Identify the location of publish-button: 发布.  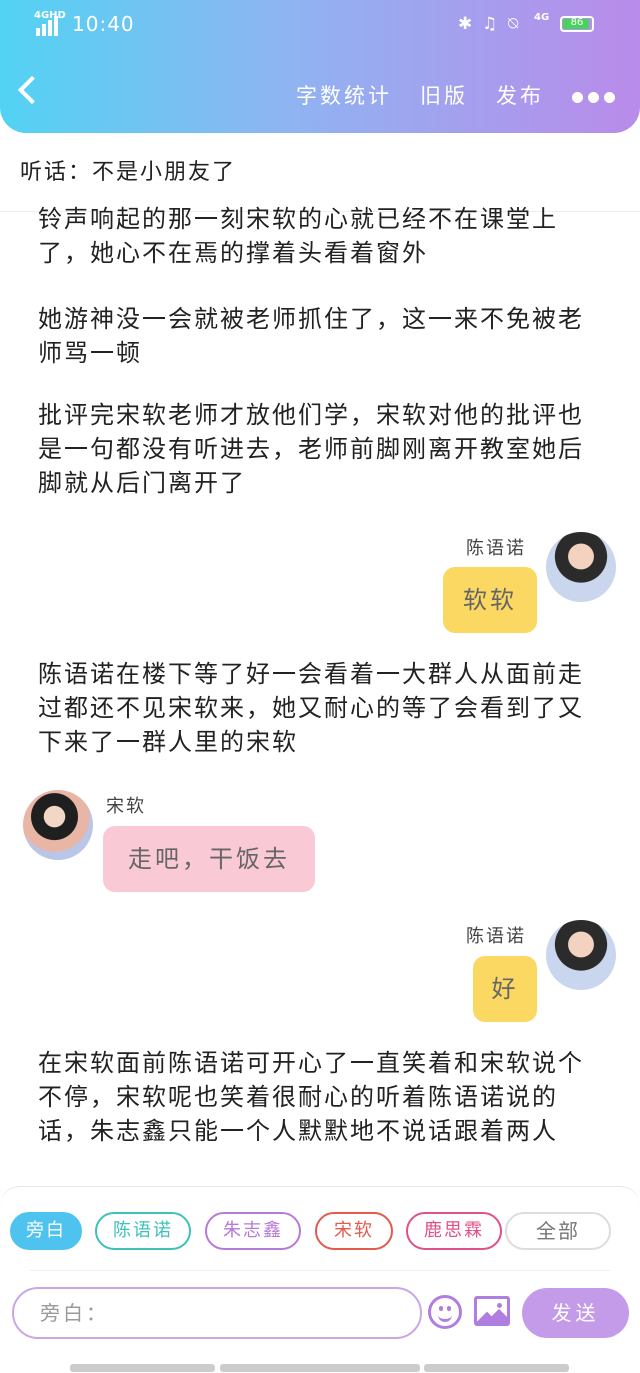
(520, 95).